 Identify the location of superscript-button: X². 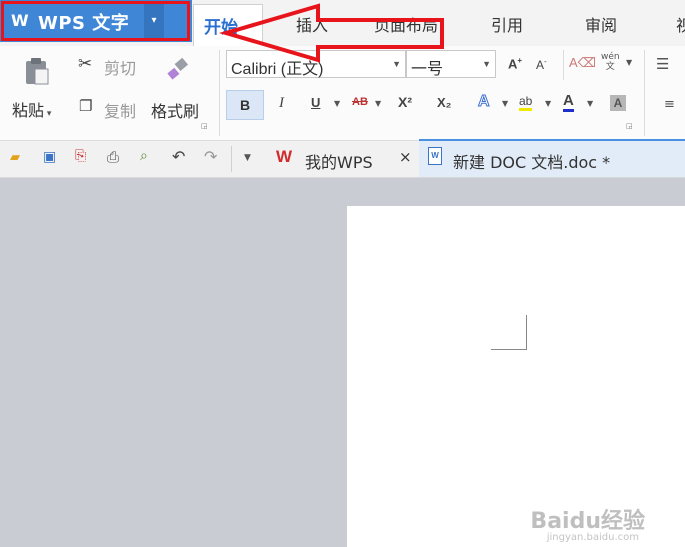
(405, 102).